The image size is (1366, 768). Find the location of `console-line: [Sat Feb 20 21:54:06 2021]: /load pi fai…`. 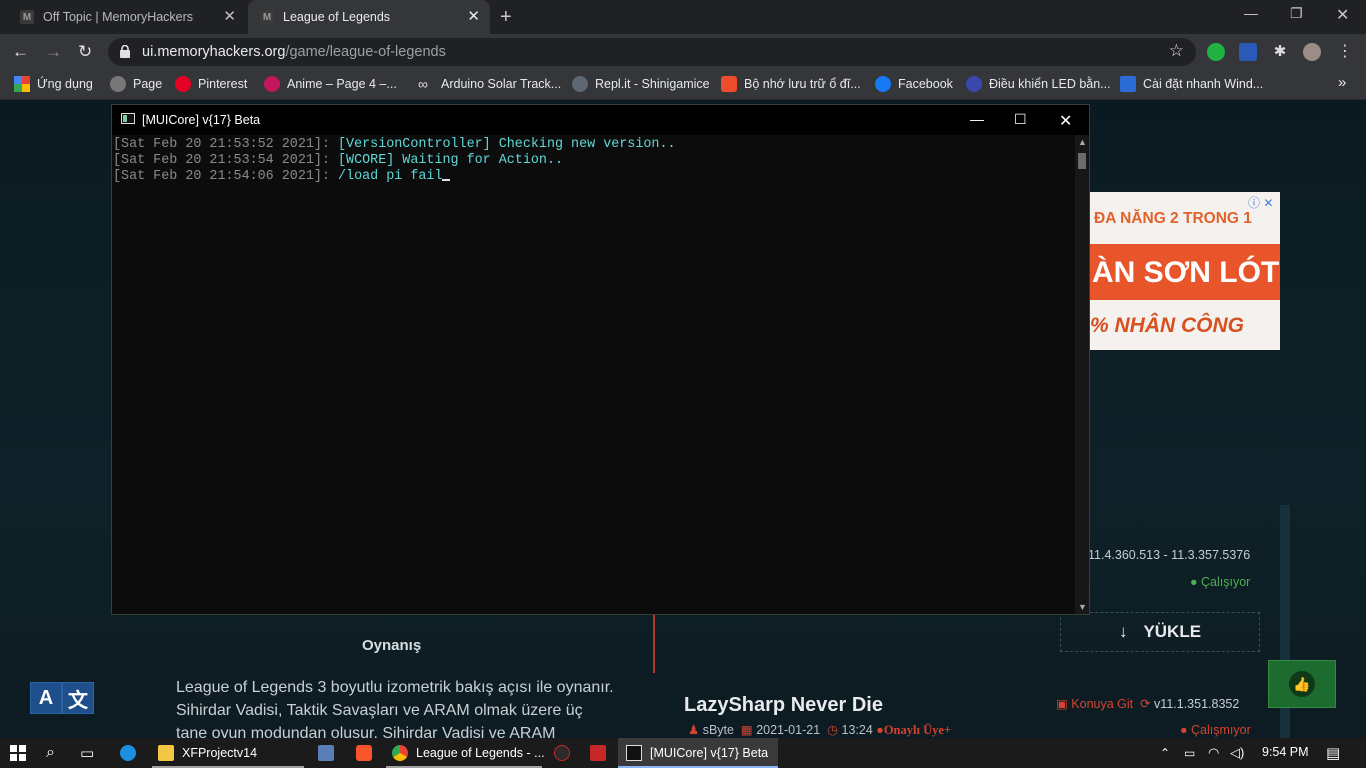

console-line: [Sat Feb 20 21:54:06 2021]: /load pi fai… is located at coordinates (594, 177).